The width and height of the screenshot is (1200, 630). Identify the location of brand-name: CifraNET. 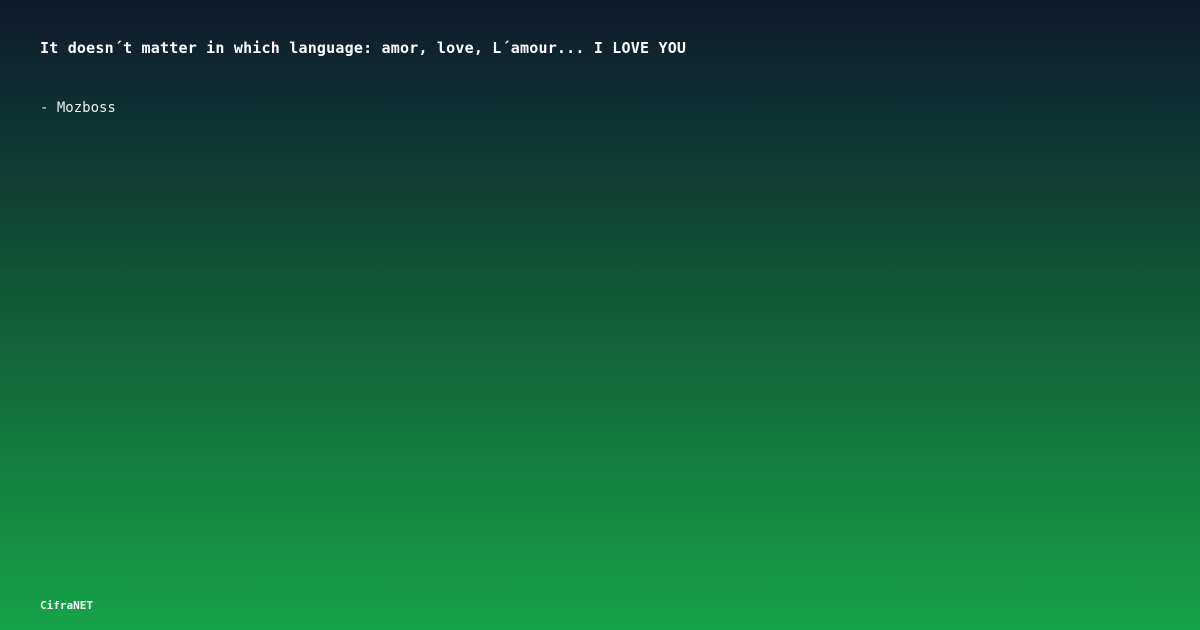
(66, 605).